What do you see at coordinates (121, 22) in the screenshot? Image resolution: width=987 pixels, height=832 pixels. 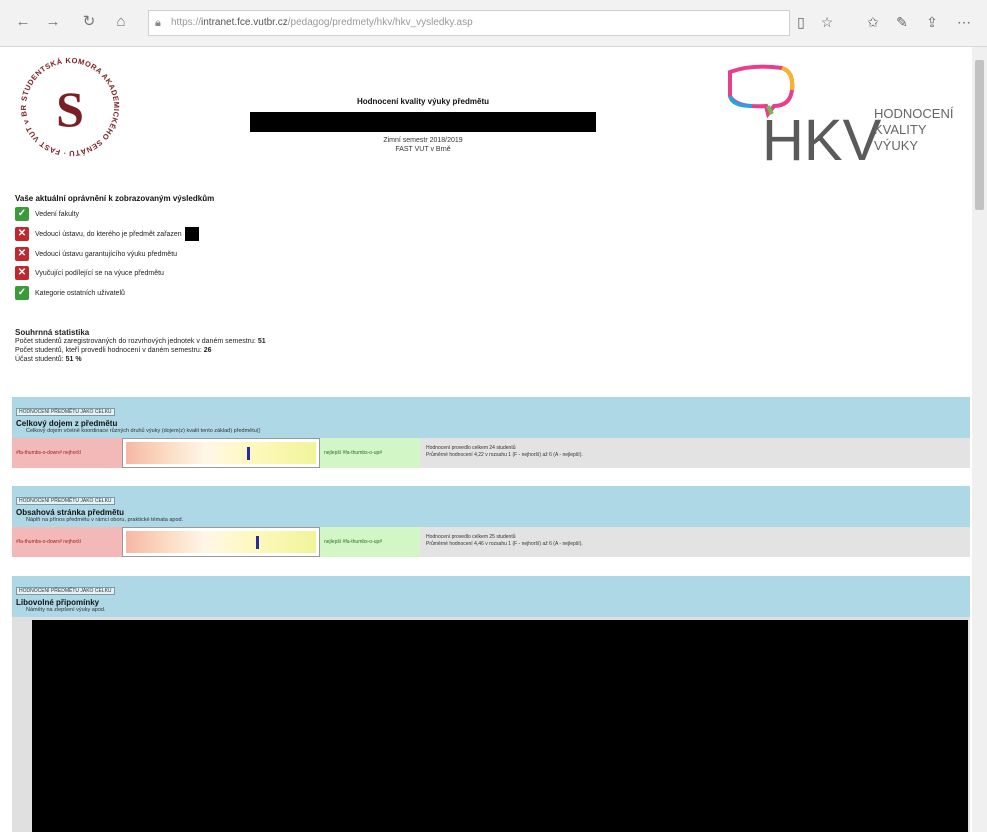 I see `home-icon: ⌂` at bounding box center [121, 22].